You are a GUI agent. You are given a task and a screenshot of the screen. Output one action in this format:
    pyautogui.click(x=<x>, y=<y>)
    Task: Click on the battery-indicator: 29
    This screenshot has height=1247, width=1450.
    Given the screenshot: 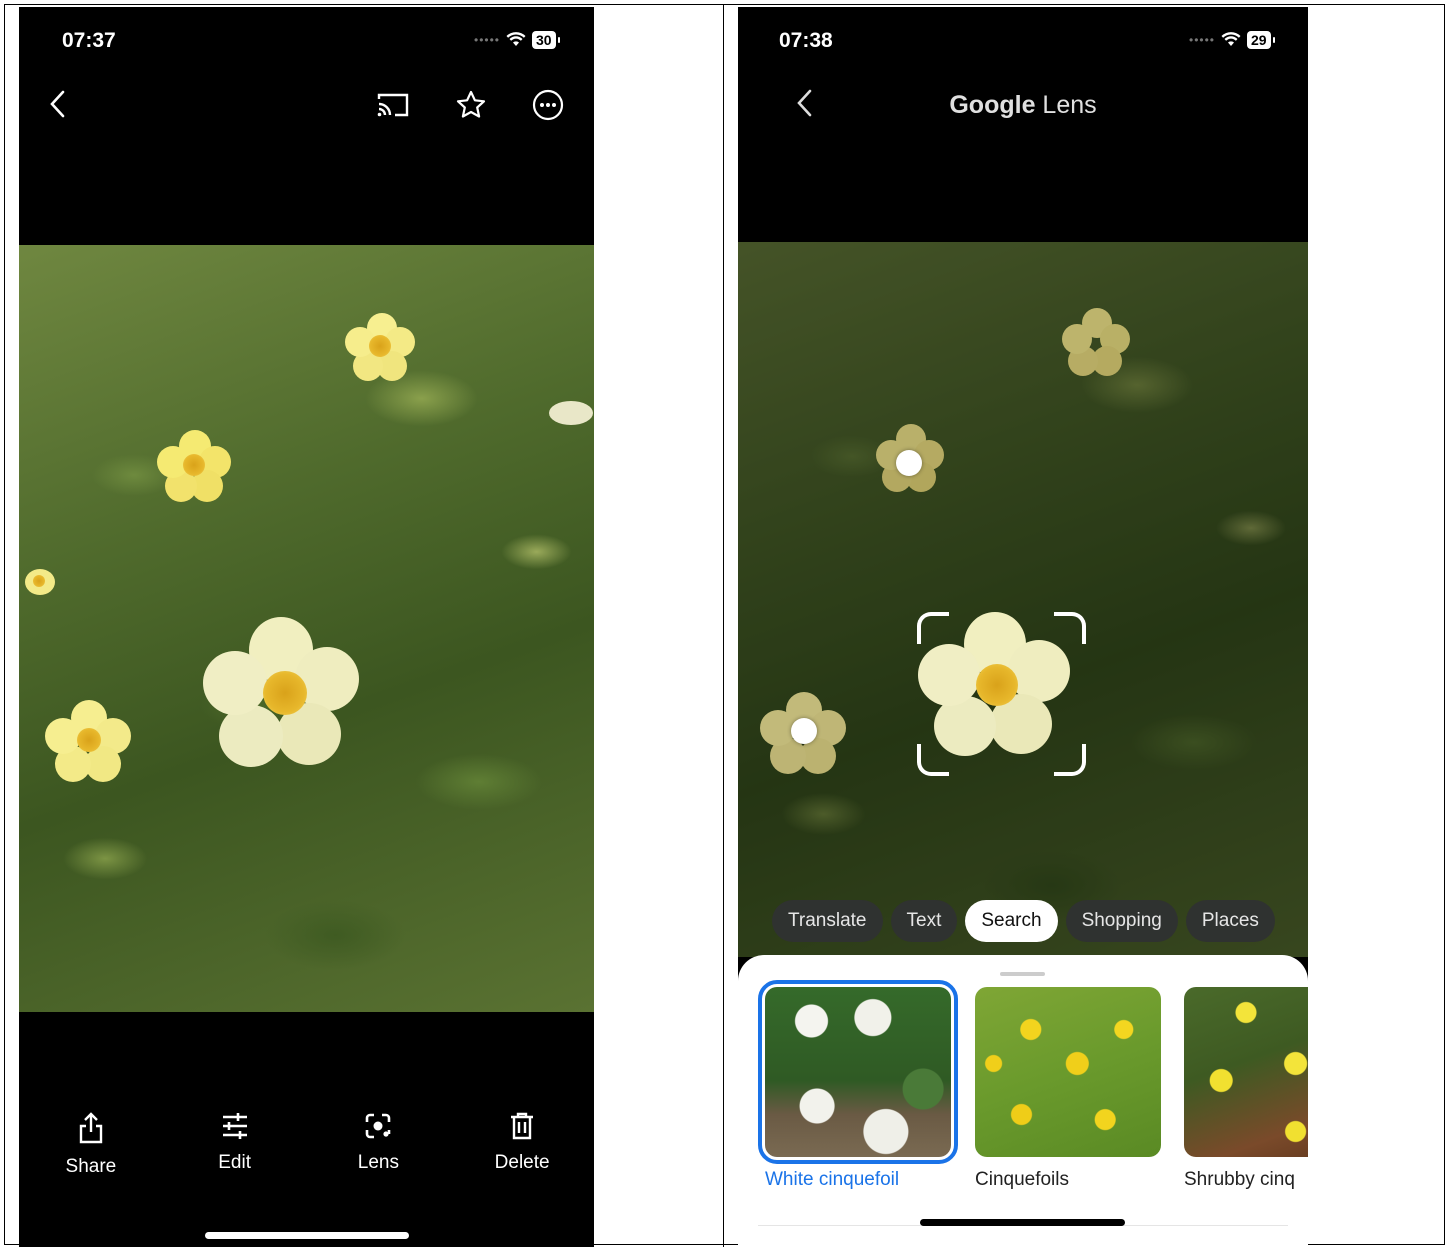 What is the action you would take?
    pyautogui.click(x=1261, y=40)
    